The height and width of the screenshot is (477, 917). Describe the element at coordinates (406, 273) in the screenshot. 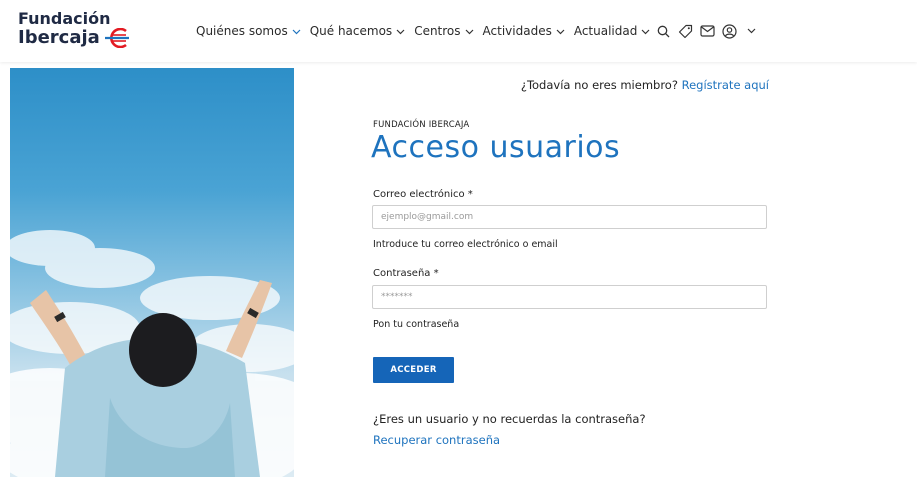

I see `password-label: Contraseña *` at that location.